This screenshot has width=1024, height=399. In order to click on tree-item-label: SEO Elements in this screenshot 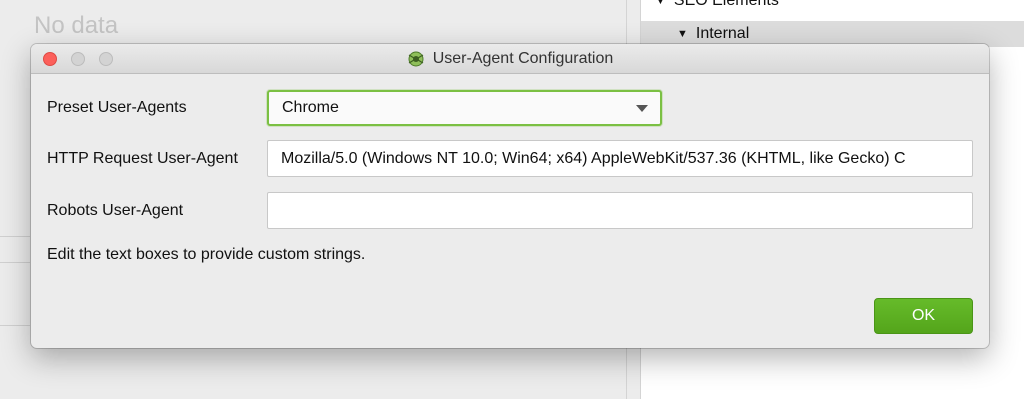, I will do `click(726, 4)`.